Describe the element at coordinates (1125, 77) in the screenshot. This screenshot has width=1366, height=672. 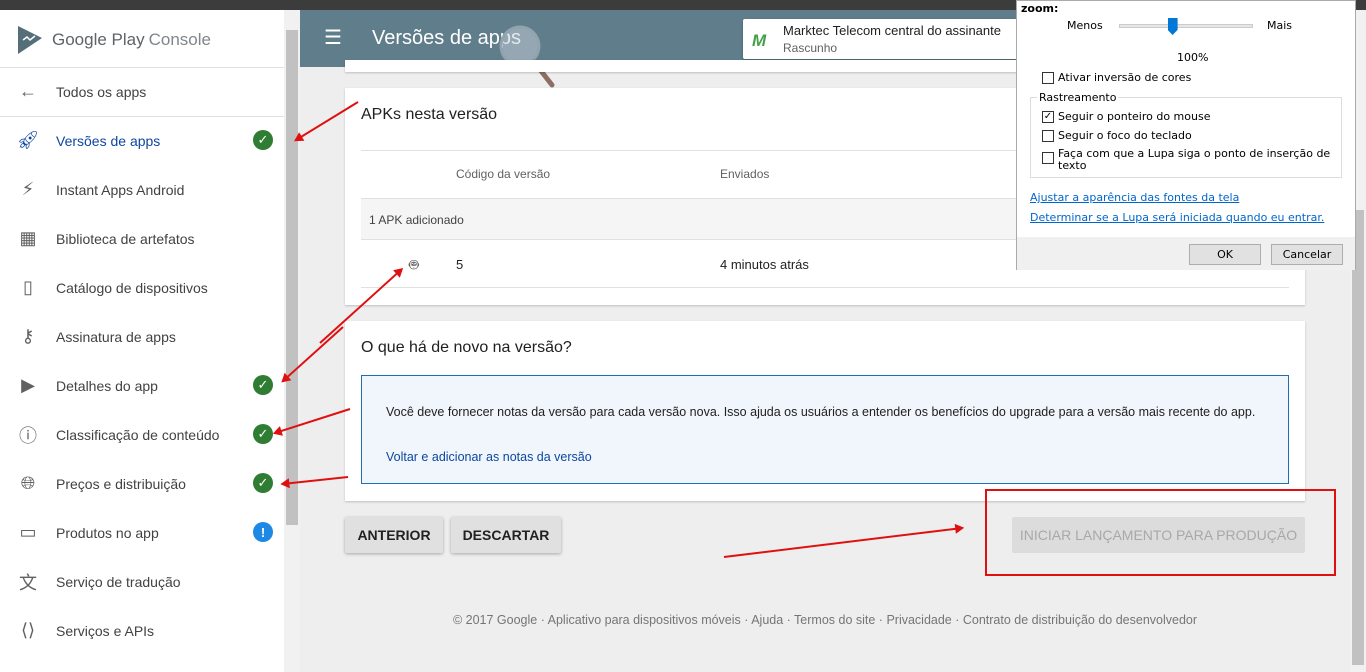
I see `invert-colors-label: Ativar inversão de cores` at that location.